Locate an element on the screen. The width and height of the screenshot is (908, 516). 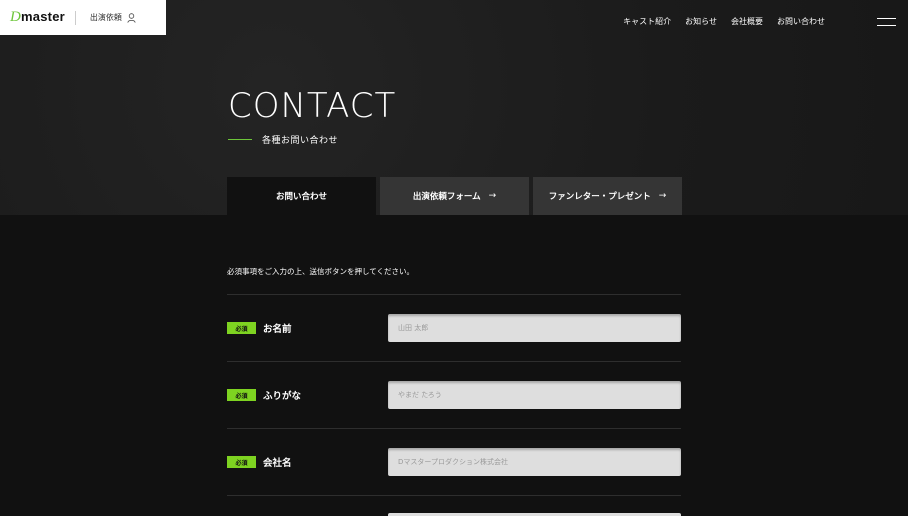
field-label-group: 必須 会社名 is located at coordinates (307, 462).